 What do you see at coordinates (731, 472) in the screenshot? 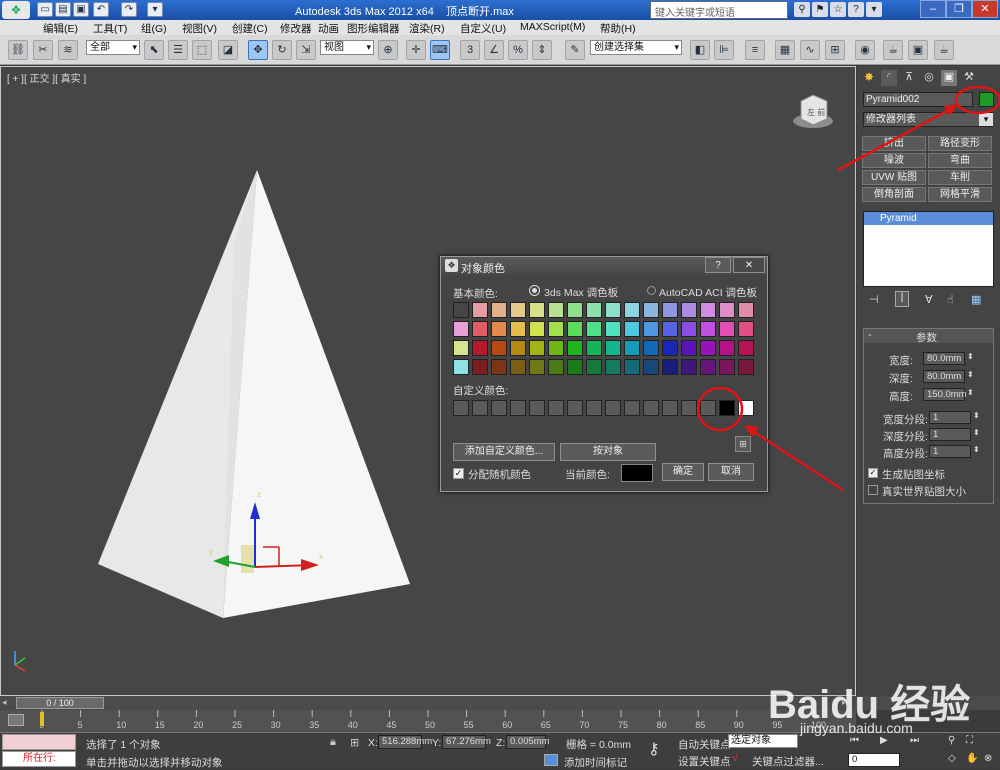
I see `cancel-button: 取消` at bounding box center [731, 472].